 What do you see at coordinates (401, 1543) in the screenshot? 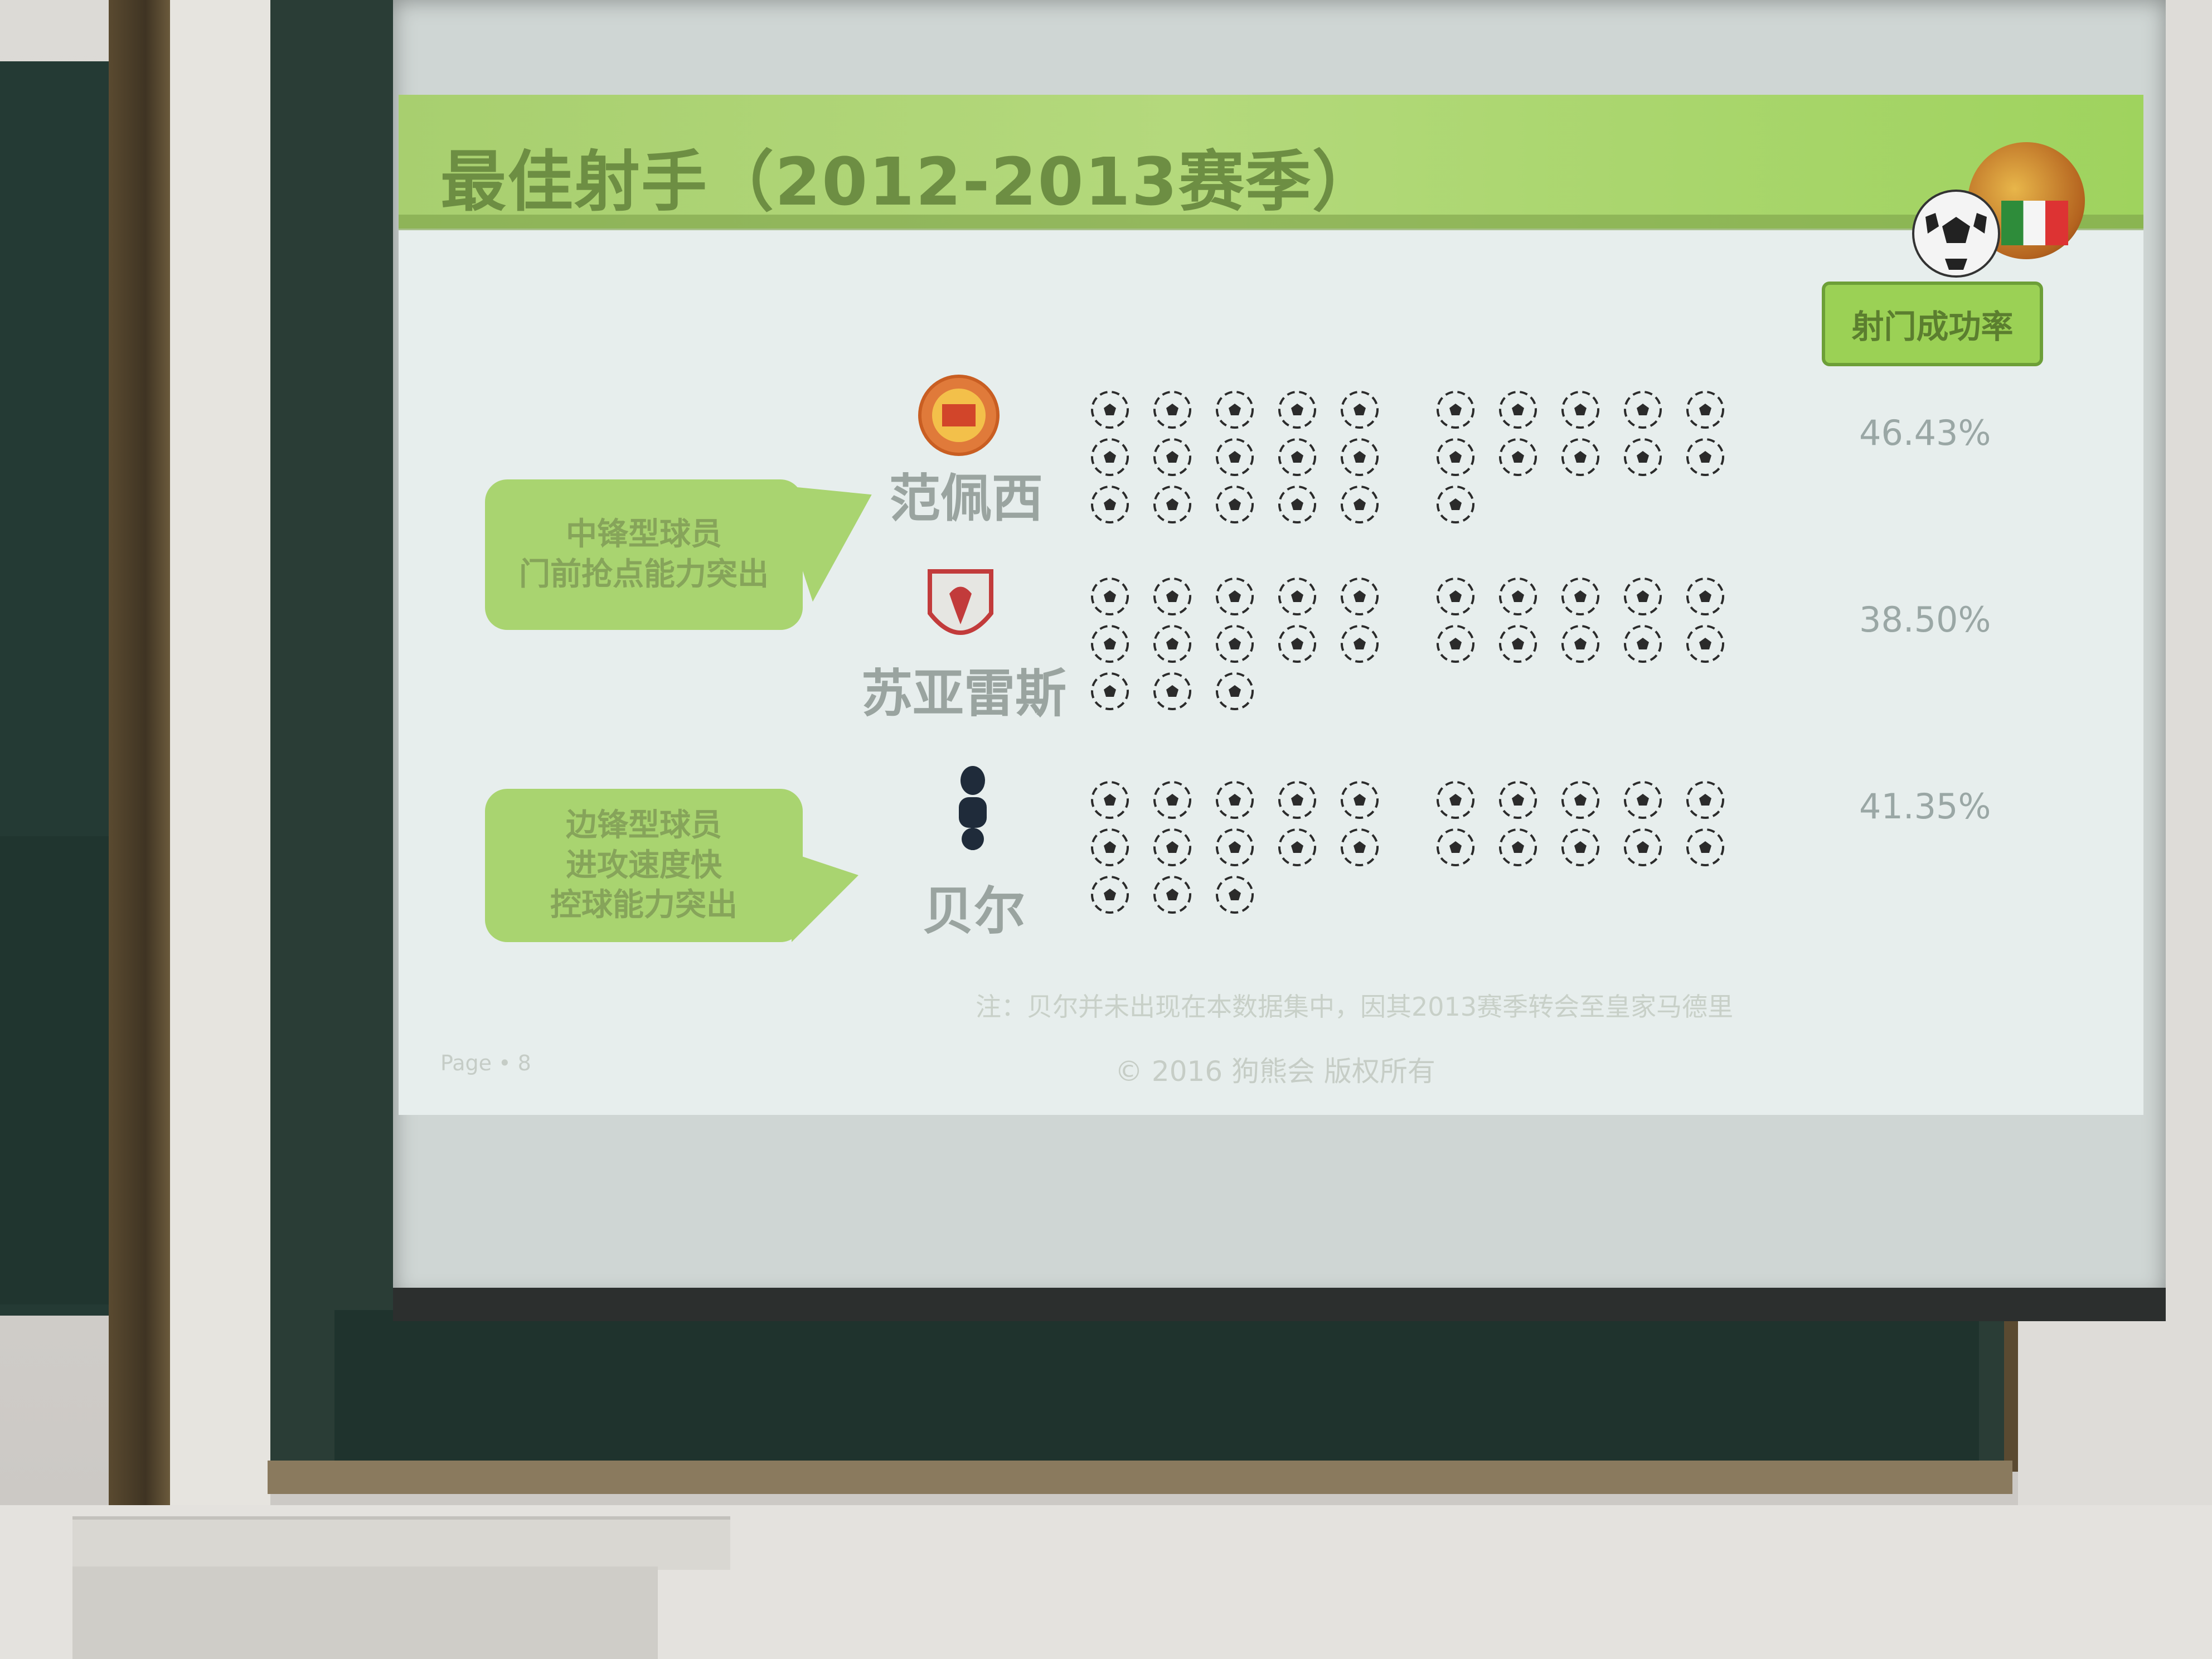
I see `lecture-desk` at bounding box center [401, 1543].